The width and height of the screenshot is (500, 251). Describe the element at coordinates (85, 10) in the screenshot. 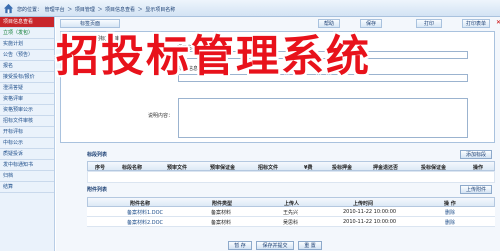

I see `breadcrumb-item-project-mgmt: 项目管理` at that location.